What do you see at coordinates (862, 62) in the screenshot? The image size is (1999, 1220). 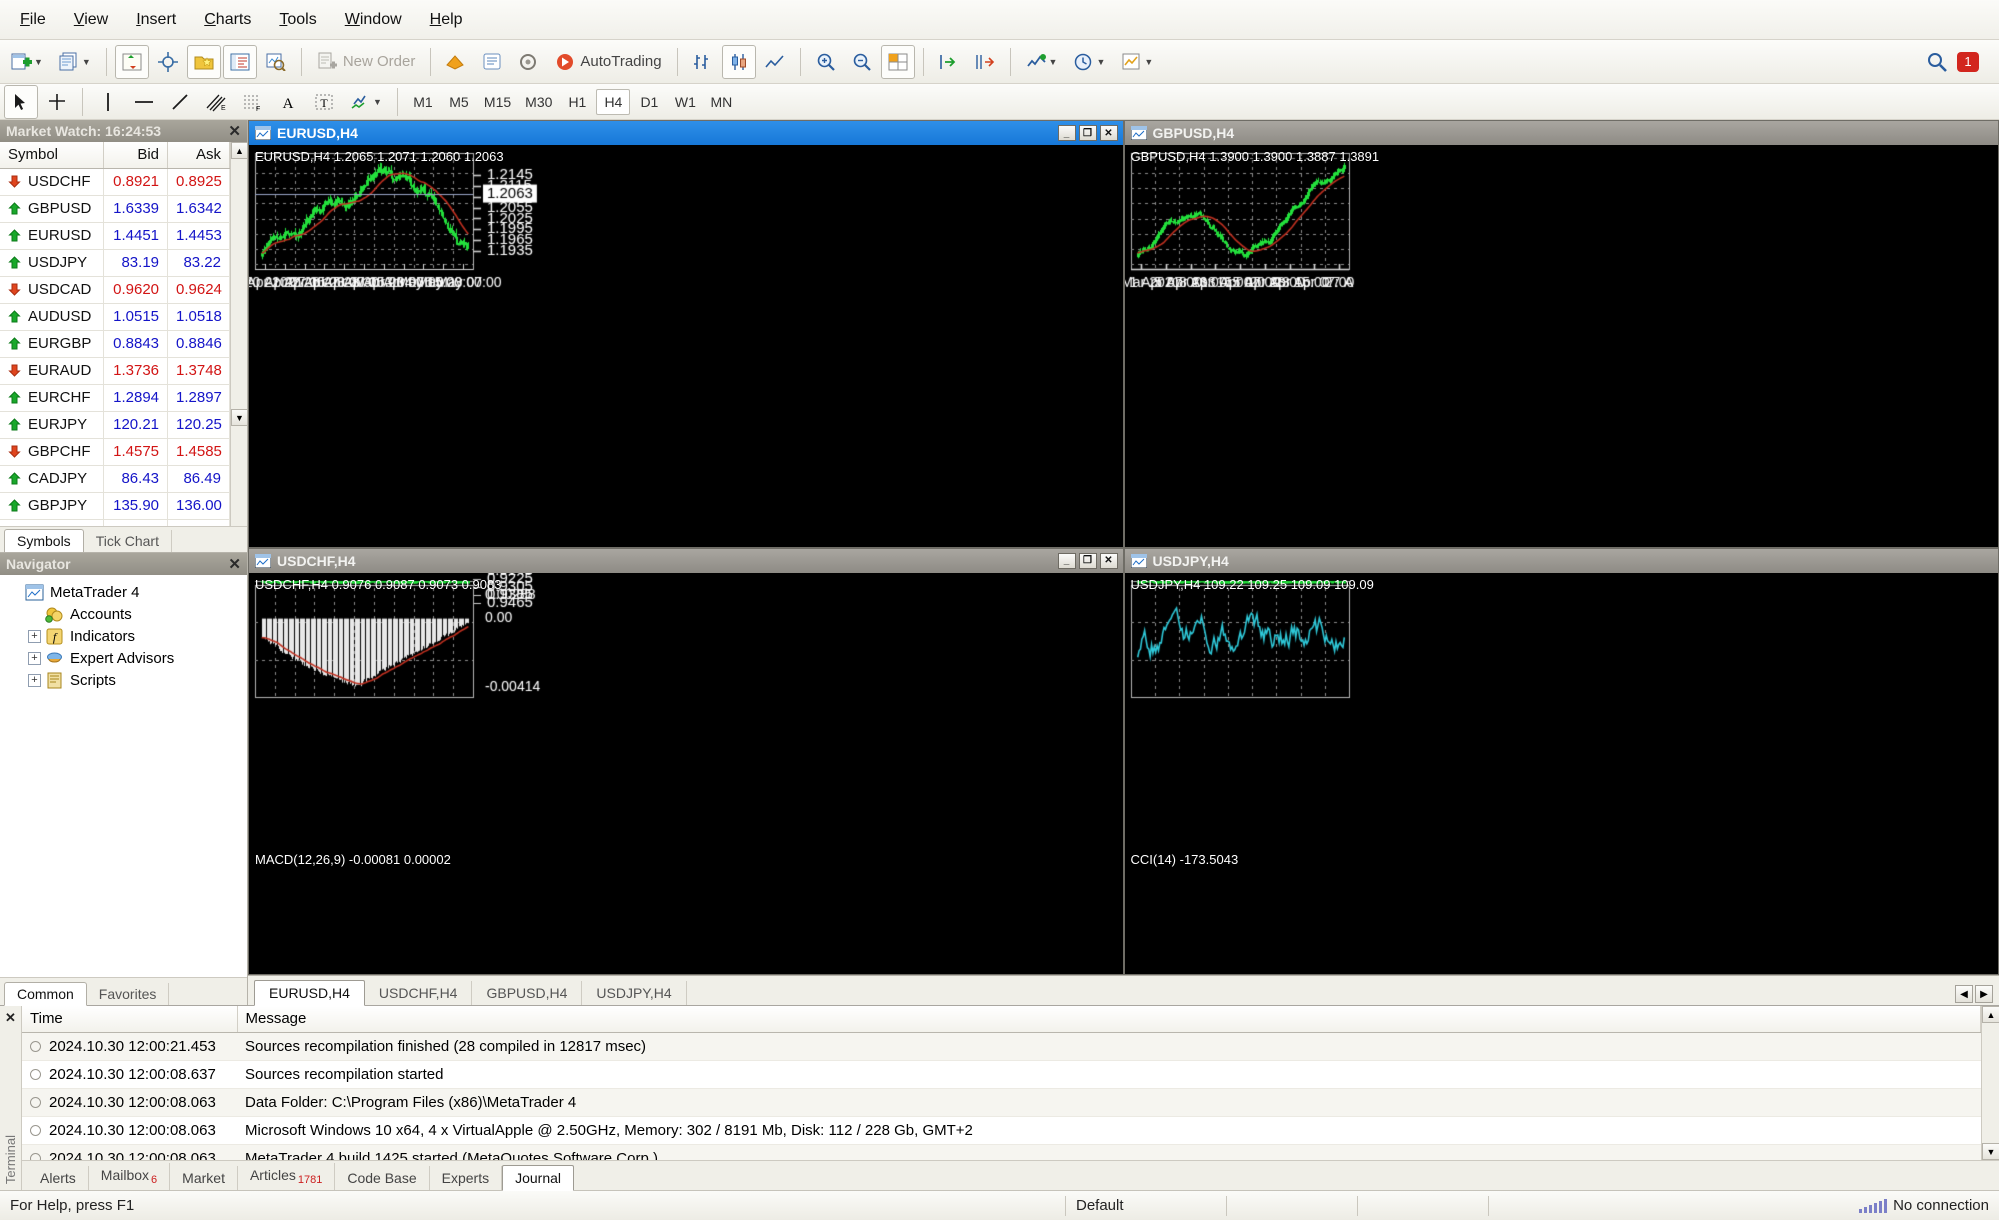 I see `zoom-out-button` at bounding box center [862, 62].